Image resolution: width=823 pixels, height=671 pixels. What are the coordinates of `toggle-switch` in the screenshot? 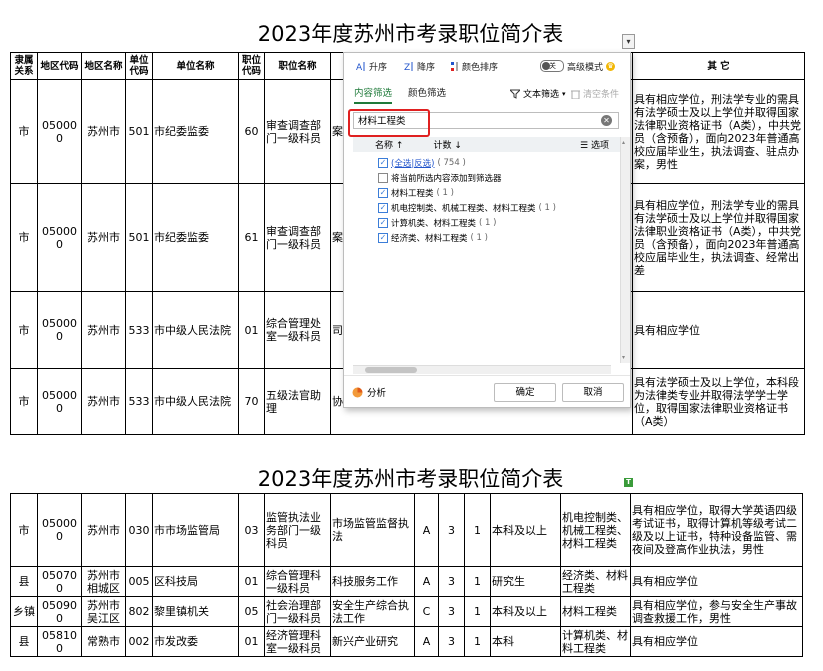 It's located at (552, 66).